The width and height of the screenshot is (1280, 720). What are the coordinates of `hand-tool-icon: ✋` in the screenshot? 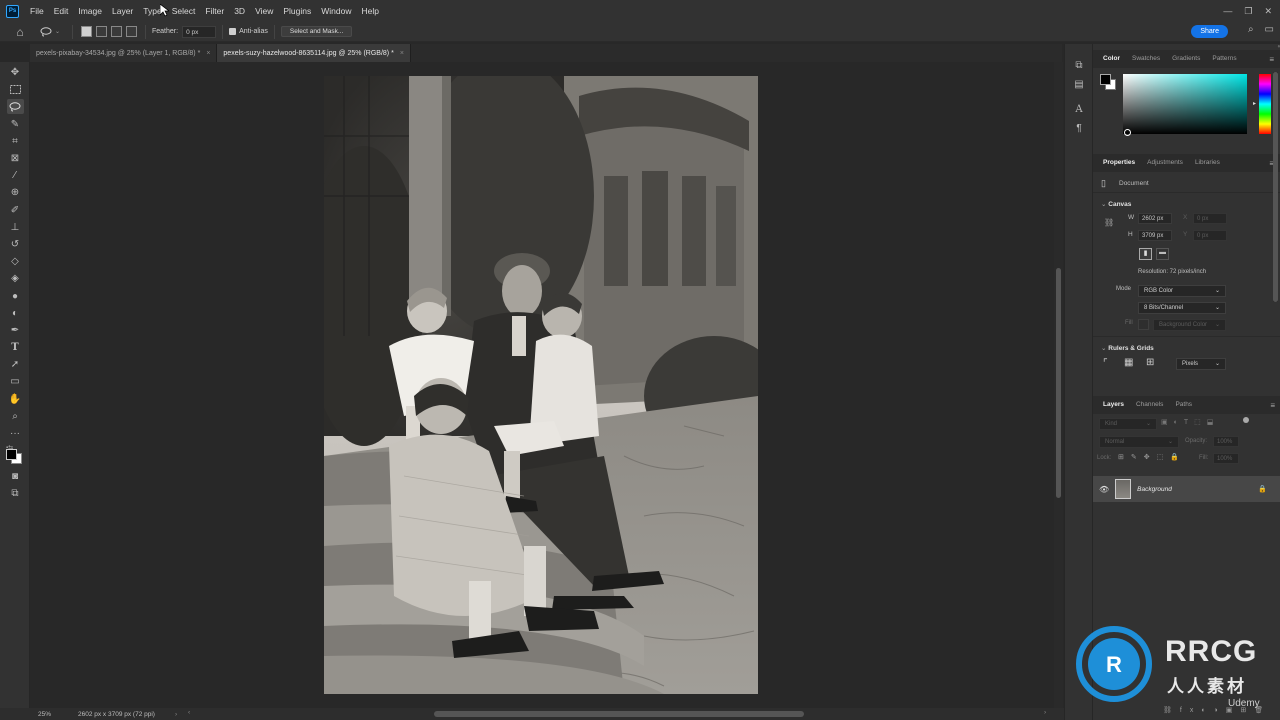 It's located at (15, 399).